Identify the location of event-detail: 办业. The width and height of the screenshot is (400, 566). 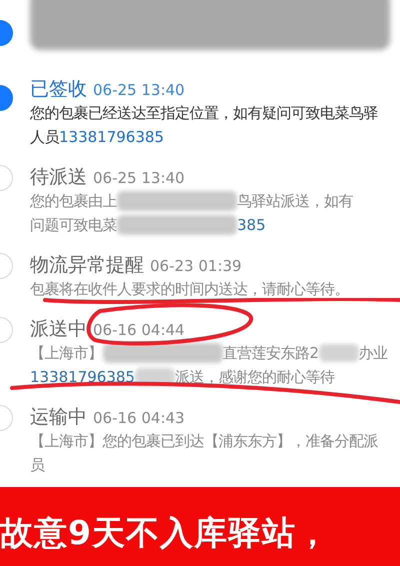
(373, 353).